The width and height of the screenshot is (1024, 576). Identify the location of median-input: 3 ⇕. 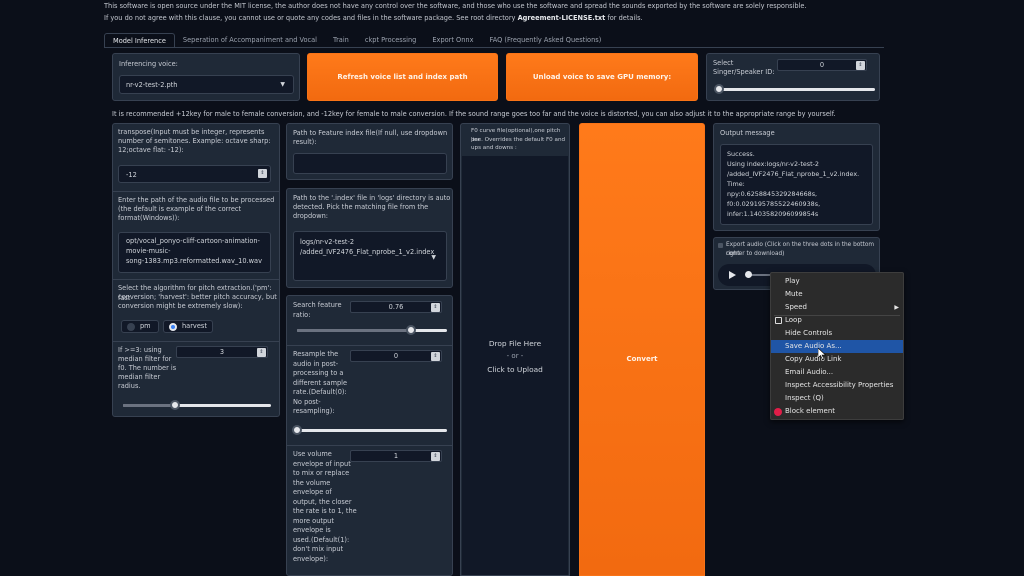
(222, 352).